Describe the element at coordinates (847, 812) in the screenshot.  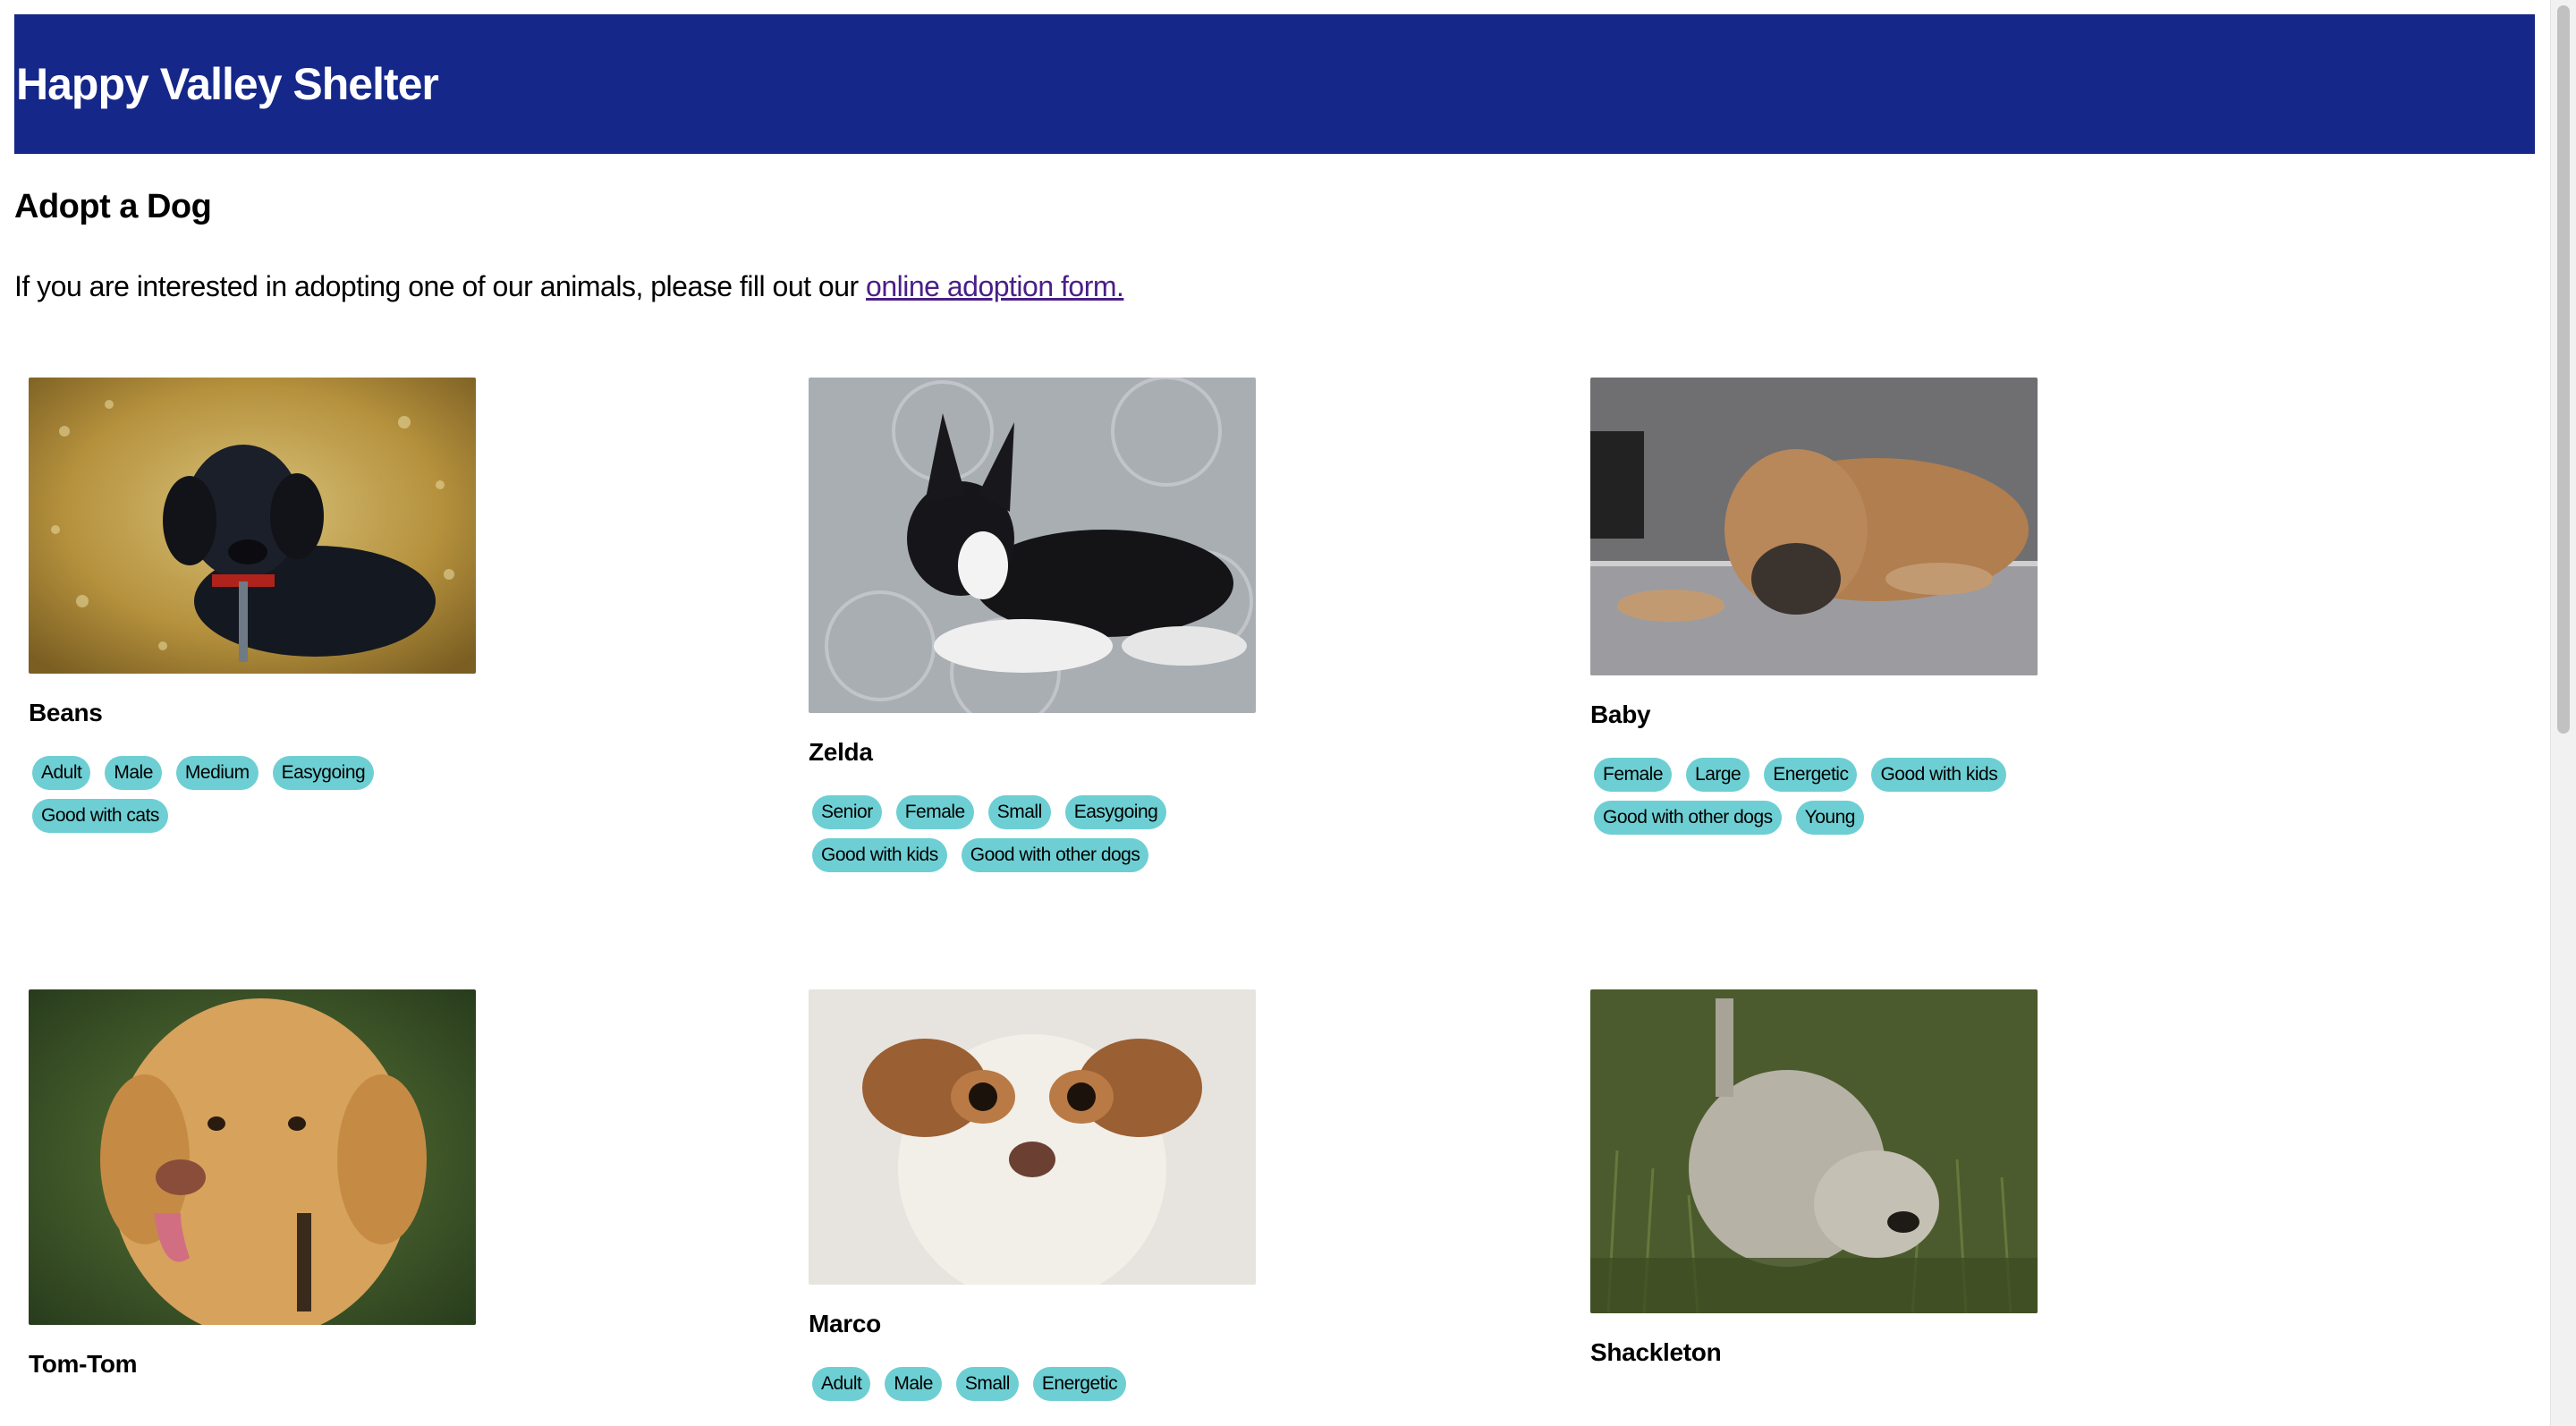
I see `tag: Senior` at that location.